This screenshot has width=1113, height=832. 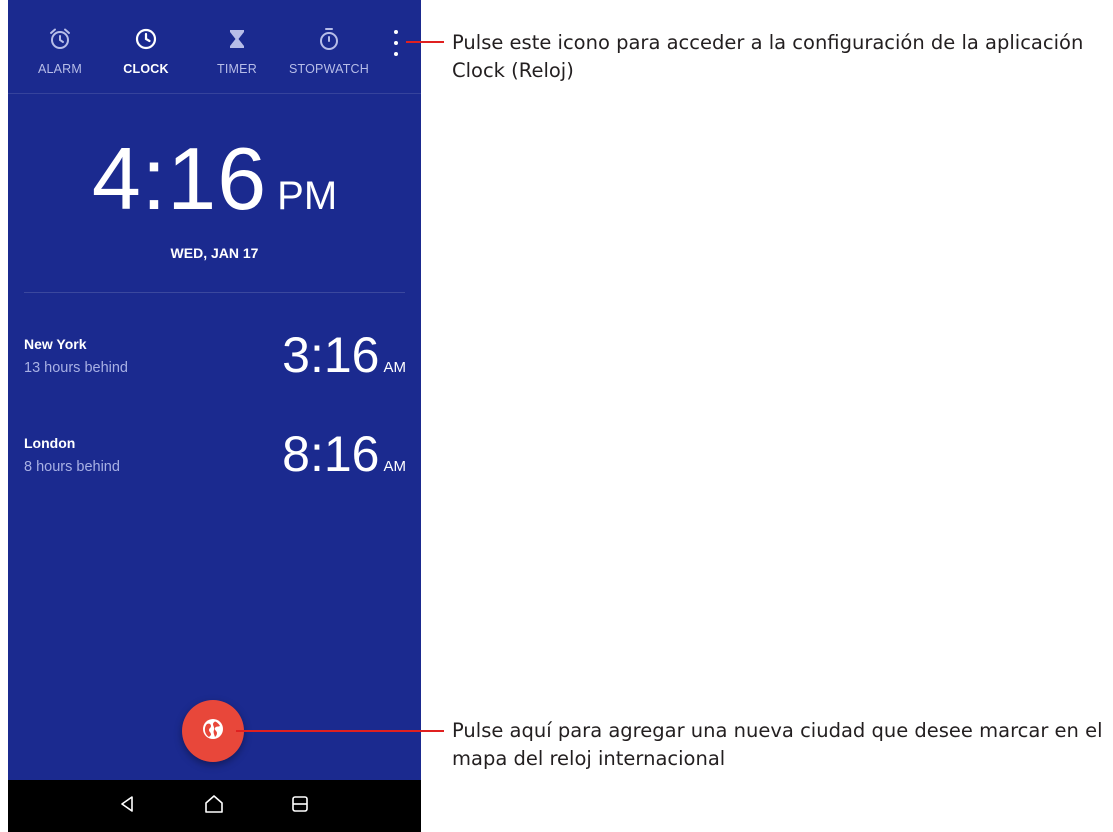 What do you see at coordinates (331, 454) in the screenshot?
I see `city-time-value: 8:16` at bounding box center [331, 454].